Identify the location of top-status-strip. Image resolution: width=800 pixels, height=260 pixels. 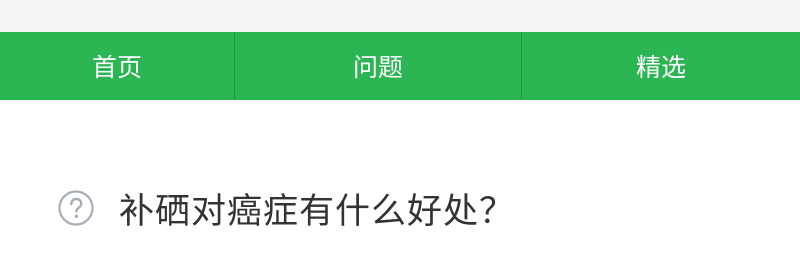
(400, 16).